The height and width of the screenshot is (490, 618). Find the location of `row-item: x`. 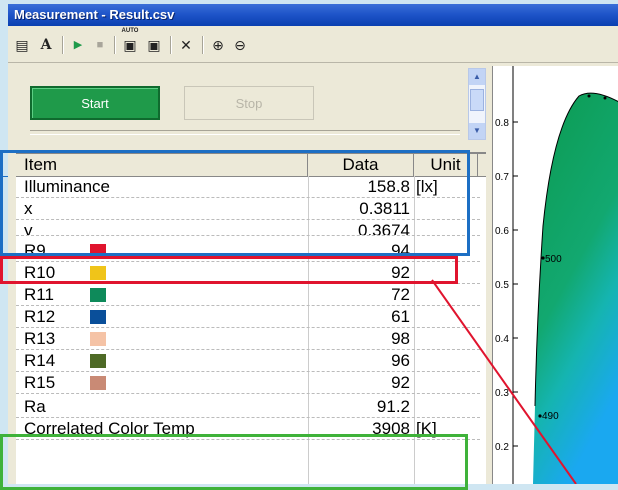

row-item: x is located at coordinates (28, 208).